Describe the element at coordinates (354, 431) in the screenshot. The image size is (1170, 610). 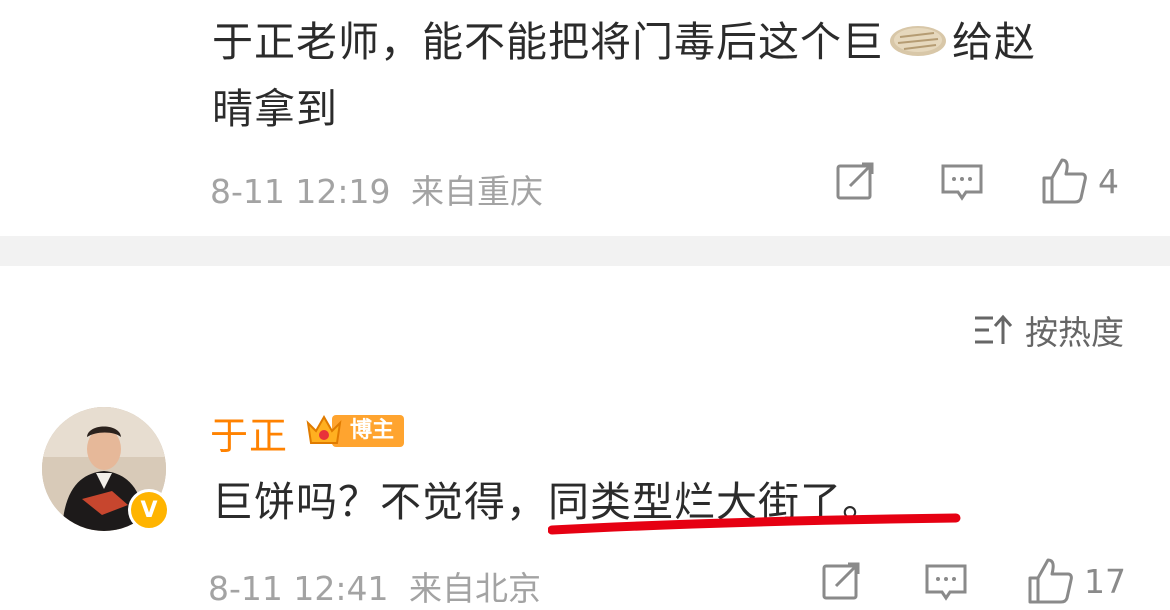
I see `blogger-badge: 博主` at that location.